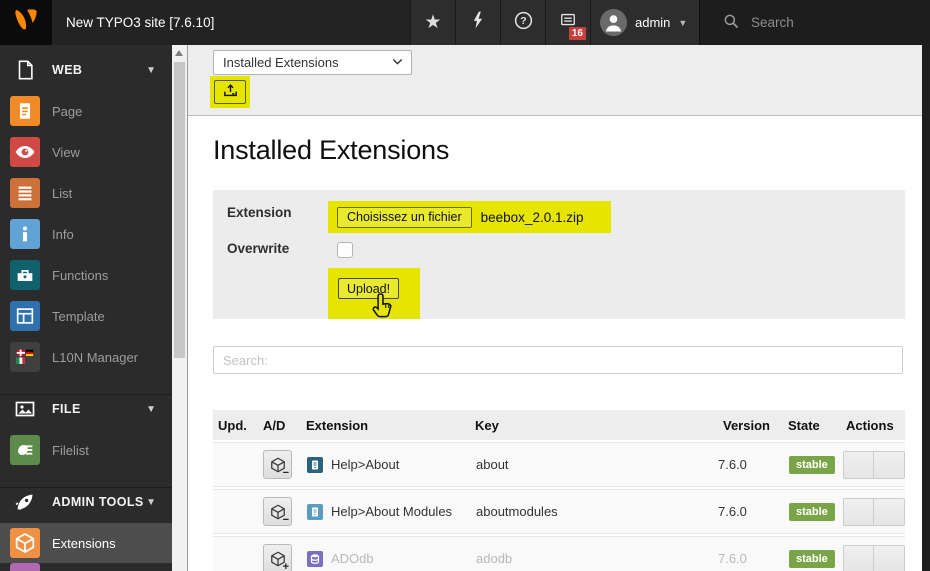  What do you see at coordinates (25, 70) in the screenshot?
I see `web-section-icon` at bounding box center [25, 70].